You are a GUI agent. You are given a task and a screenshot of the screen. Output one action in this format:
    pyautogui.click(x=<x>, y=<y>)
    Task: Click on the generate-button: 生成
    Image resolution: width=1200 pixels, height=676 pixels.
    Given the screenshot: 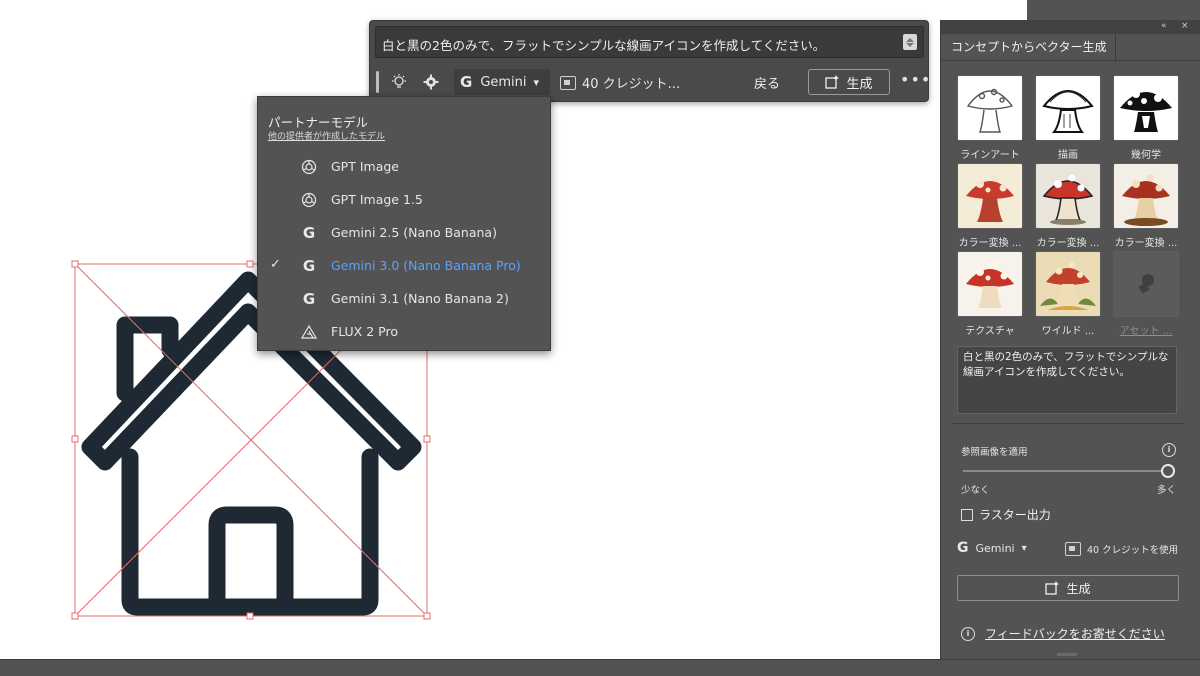 What is the action you would take?
    pyautogui.click(x=849, y=82)
    